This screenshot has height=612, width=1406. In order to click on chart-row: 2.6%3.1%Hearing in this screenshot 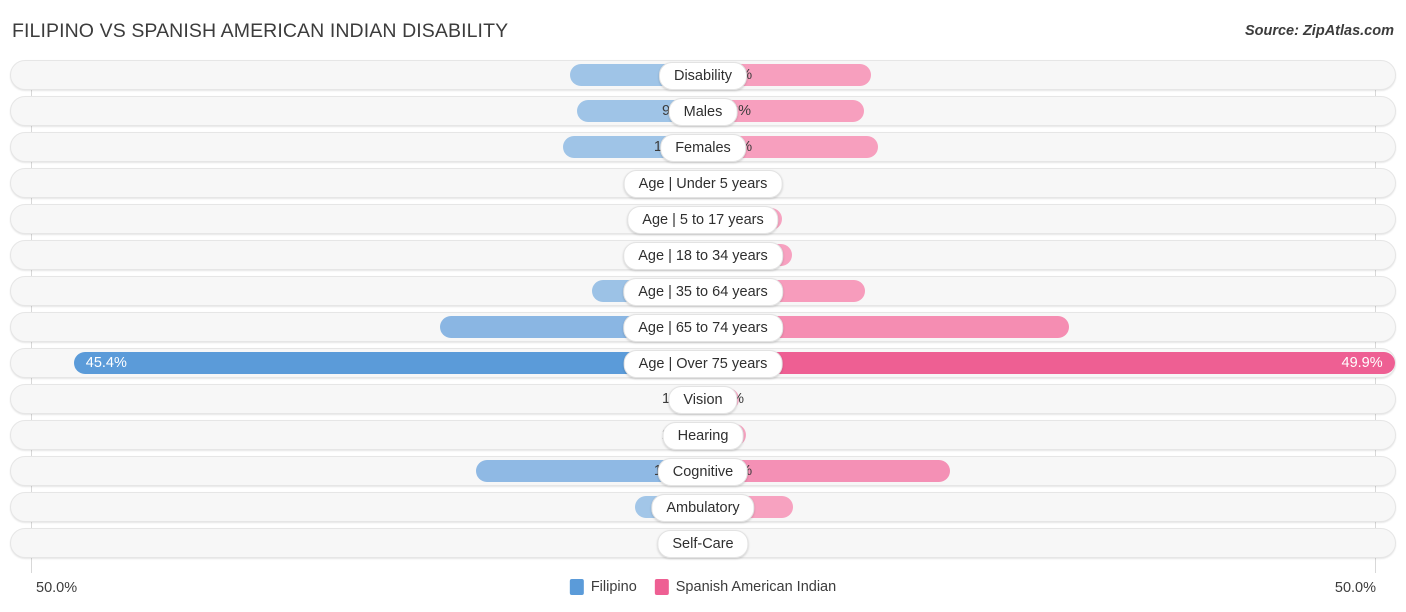, I will do `click(703, 435)`.